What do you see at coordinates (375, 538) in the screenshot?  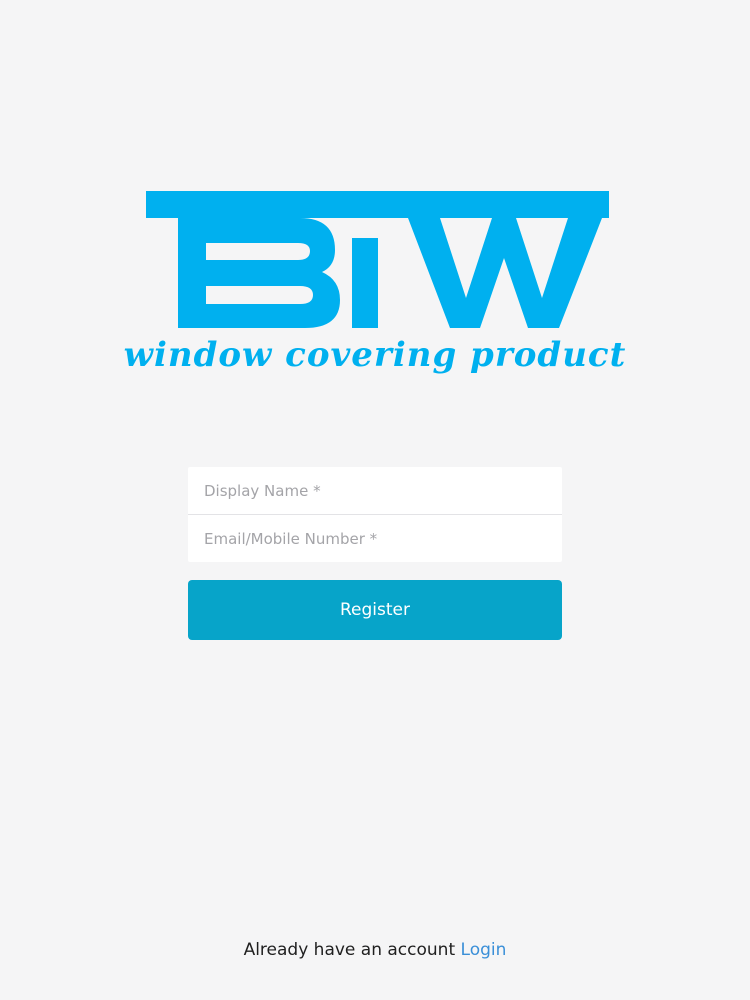 I see `email-mobile-input` at bounding box center [375, 538].